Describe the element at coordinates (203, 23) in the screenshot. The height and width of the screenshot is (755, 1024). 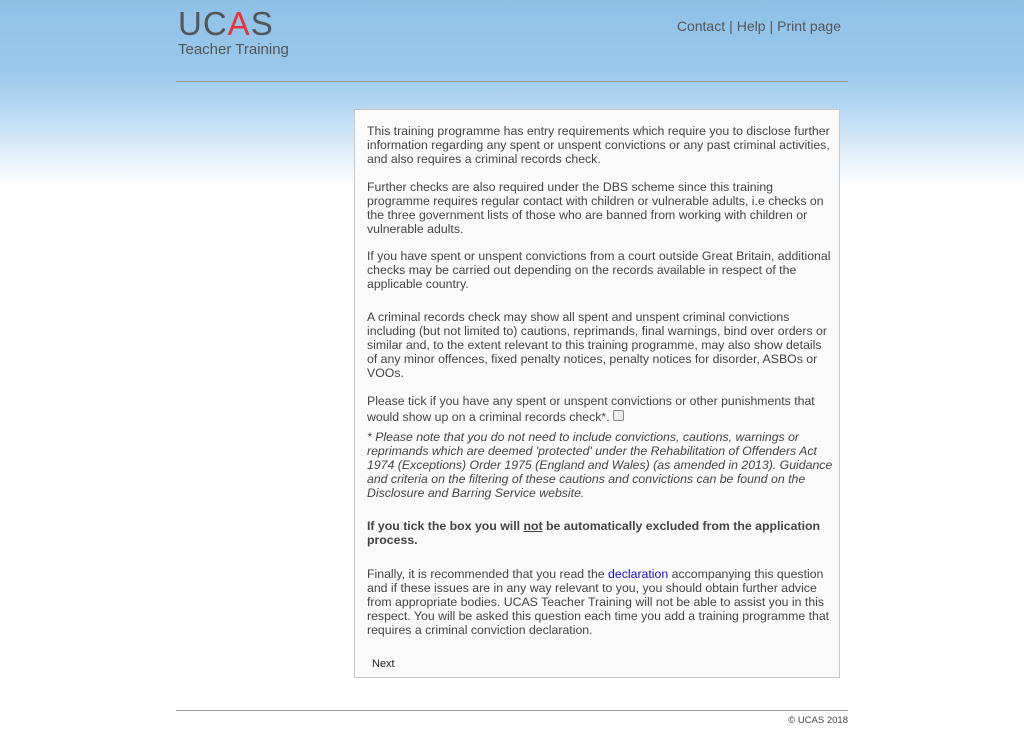
I see `logo-text-uc: UC` at that location.